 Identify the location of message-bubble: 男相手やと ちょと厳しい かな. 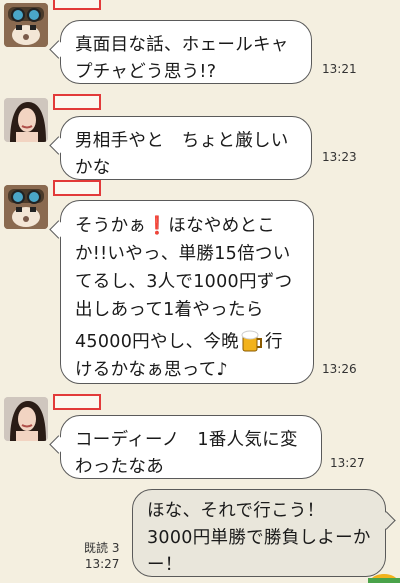
(186, 148).